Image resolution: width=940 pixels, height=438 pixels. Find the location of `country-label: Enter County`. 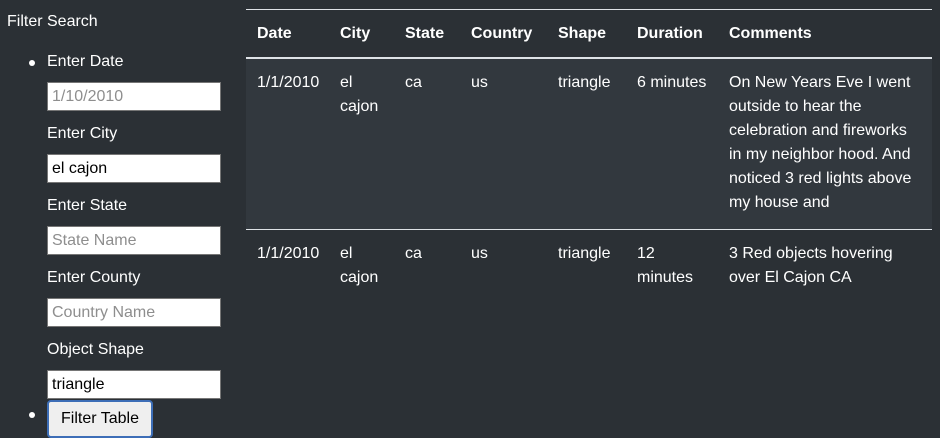

country-label: Enter County is located at coordinates (94, 277).